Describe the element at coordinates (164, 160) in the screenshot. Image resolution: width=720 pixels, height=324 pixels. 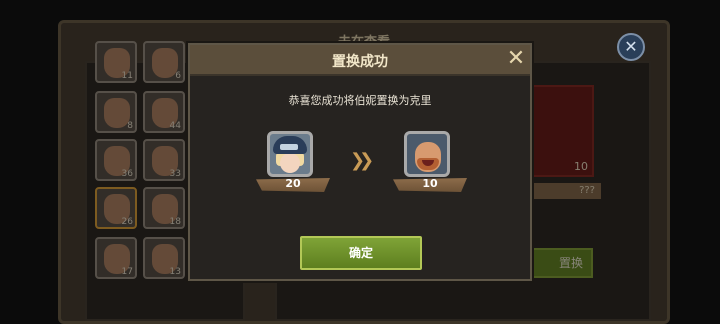
I see `hero-thumb: 33` at that location.